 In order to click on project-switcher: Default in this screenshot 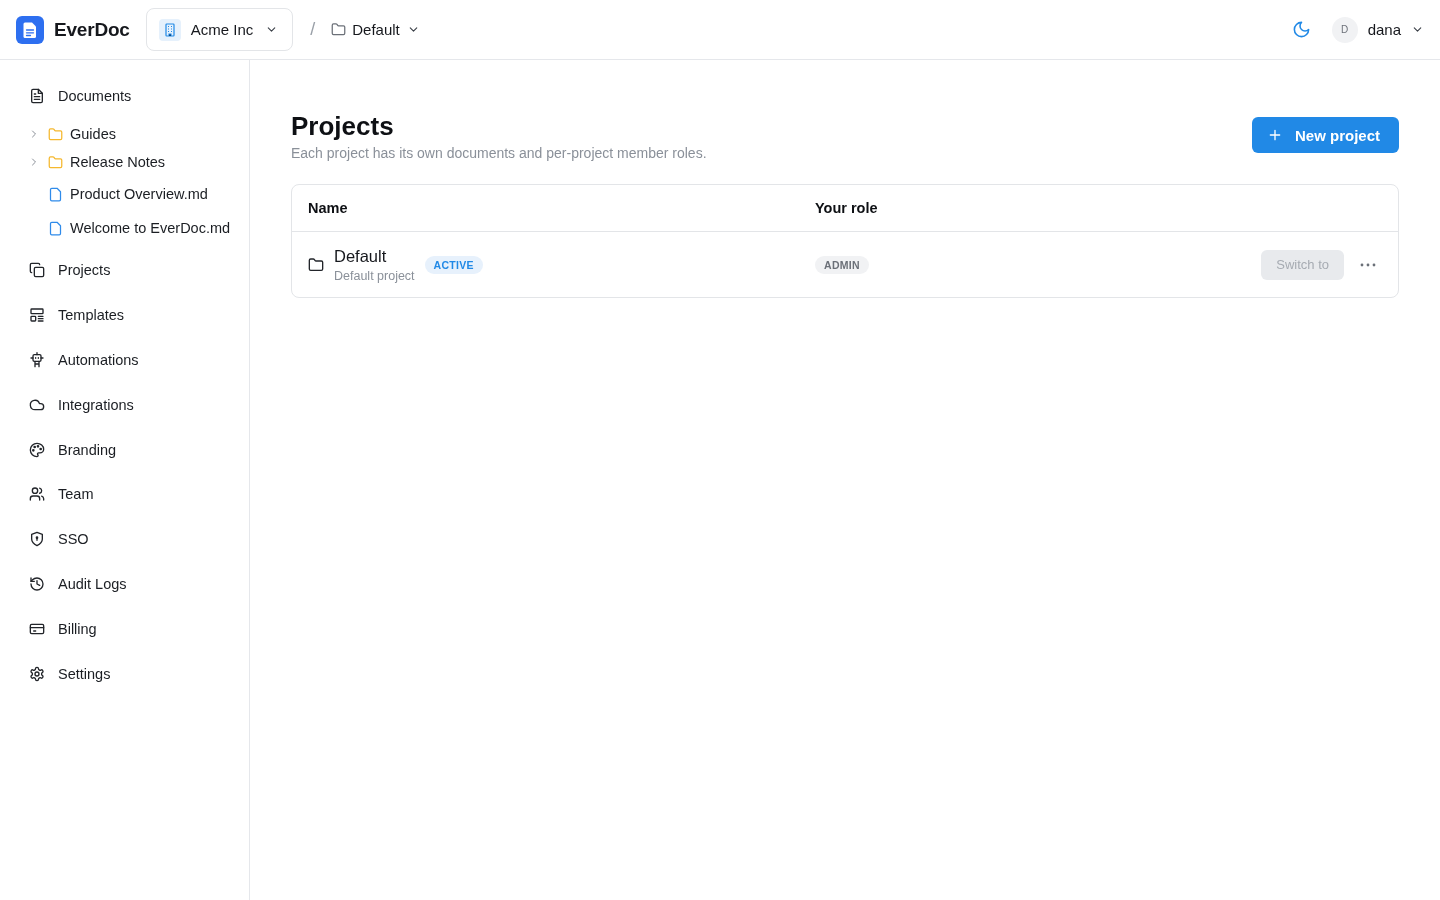, I will do `click(375, 29)`.